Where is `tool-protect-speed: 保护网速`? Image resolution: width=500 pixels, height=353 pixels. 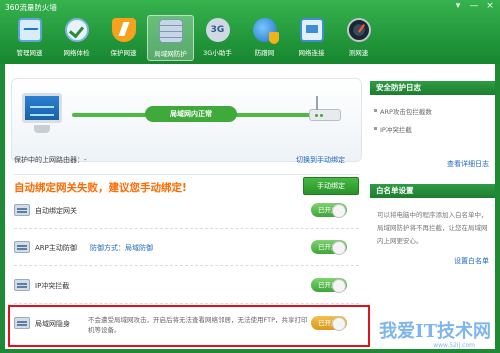
tool-protect-speed: 保护网速 is located at coordinates (123, 38).